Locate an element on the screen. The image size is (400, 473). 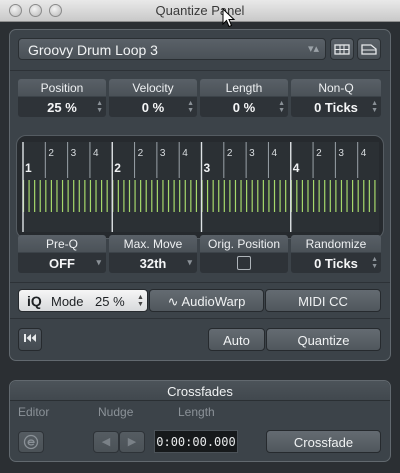
bar-number-label: 1 is located at coordinates (28, 168).